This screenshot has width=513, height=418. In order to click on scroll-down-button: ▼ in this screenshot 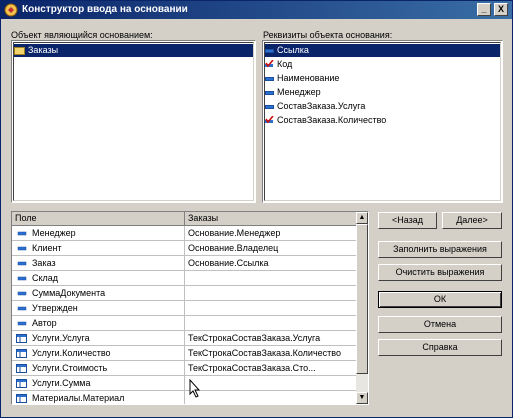, I will do `click(362, 398)`.